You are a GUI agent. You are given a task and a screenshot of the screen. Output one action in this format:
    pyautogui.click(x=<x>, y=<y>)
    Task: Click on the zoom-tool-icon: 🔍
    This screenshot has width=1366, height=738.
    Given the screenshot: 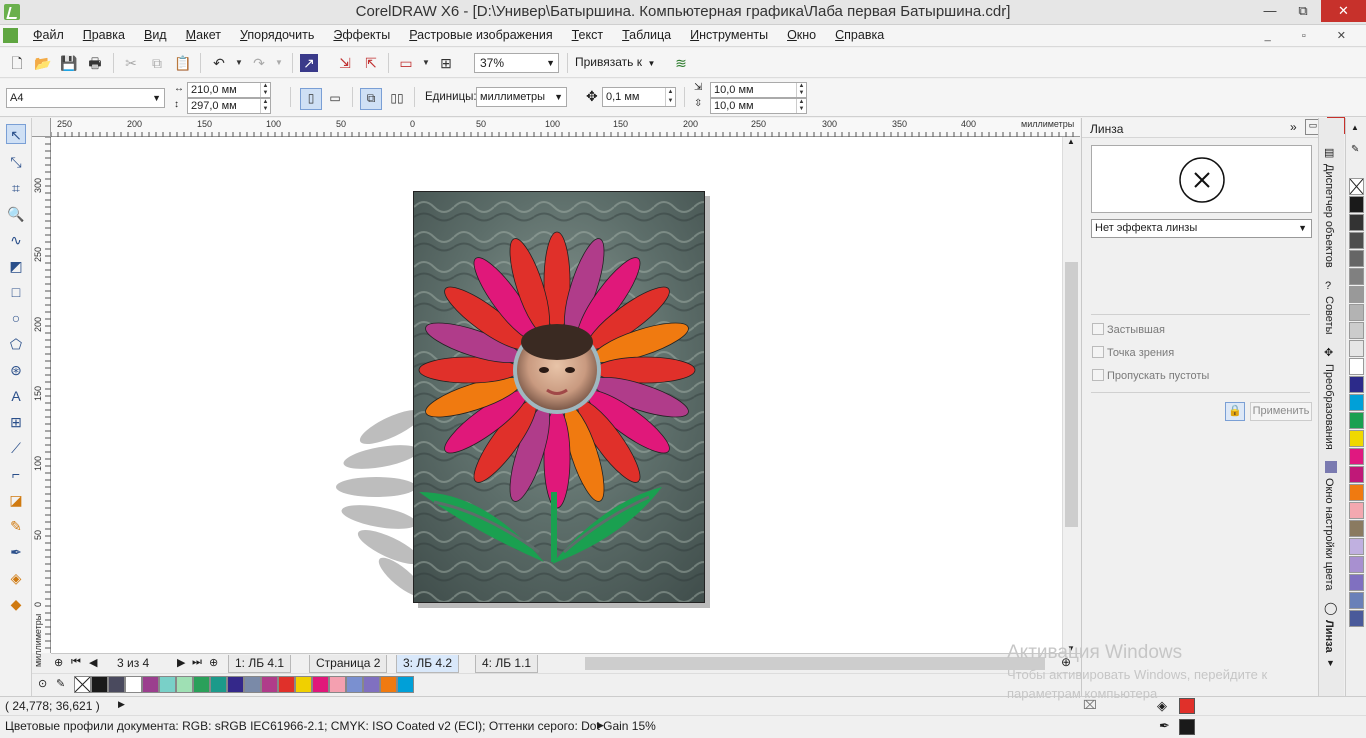 What is the action you would take?
    pyautogui.click(x=16, y=214)
    